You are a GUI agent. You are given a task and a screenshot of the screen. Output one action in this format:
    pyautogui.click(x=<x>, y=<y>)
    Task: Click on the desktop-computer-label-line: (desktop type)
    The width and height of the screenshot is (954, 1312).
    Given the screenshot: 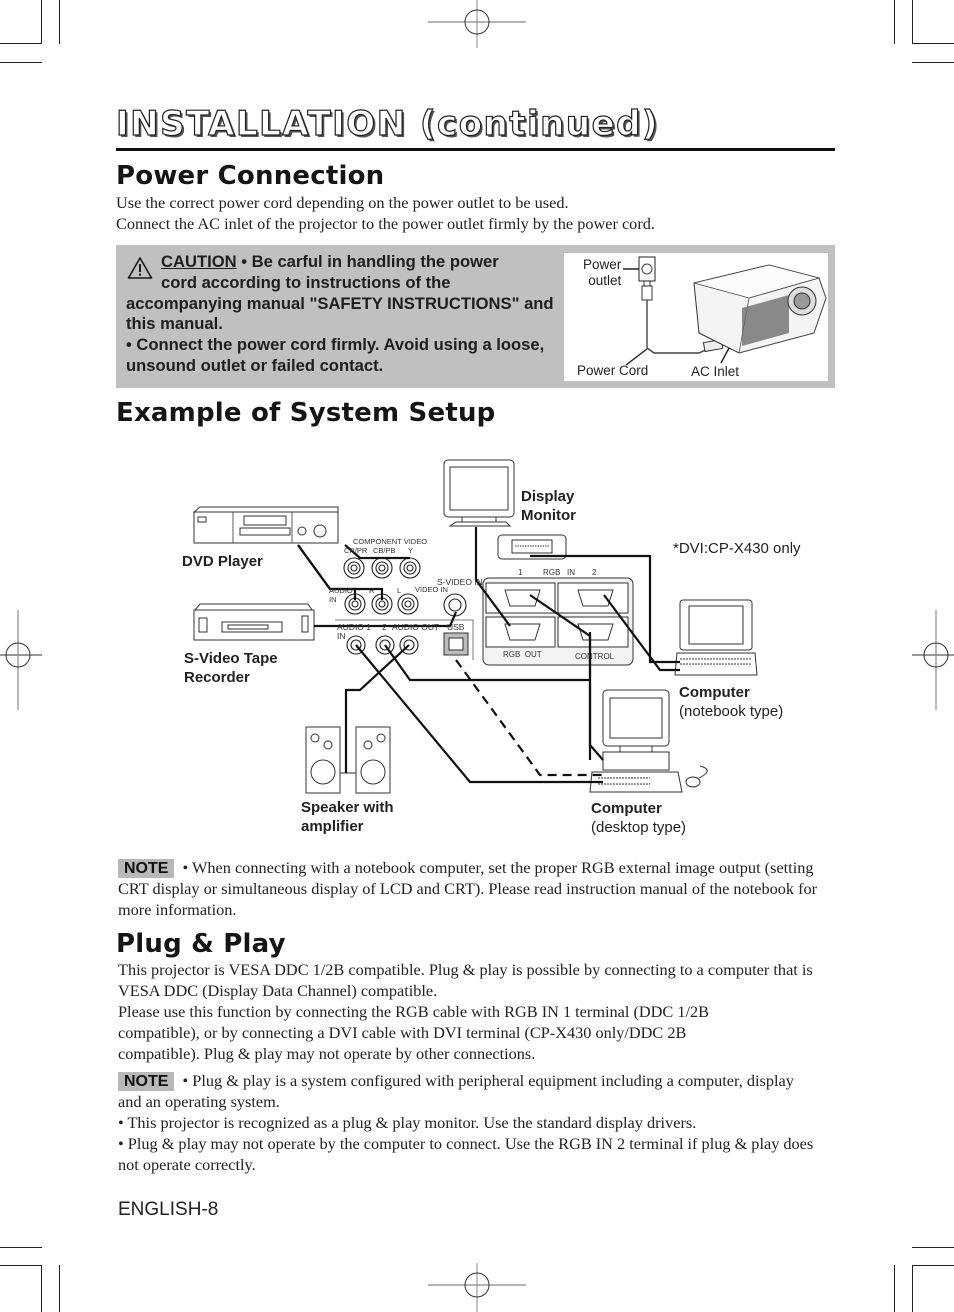 What is the action you would take?
    pyautogui.click(x=639, y=827)
    